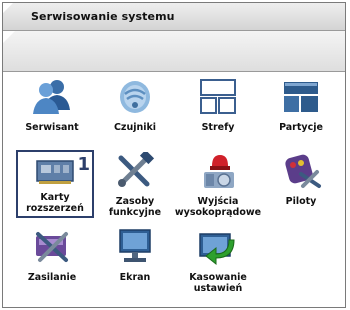 The width and height of the screenshot is (350, 310). Describe the element at coordinates (217, 249) in the screenshot. I see `reset-icon` at that location.